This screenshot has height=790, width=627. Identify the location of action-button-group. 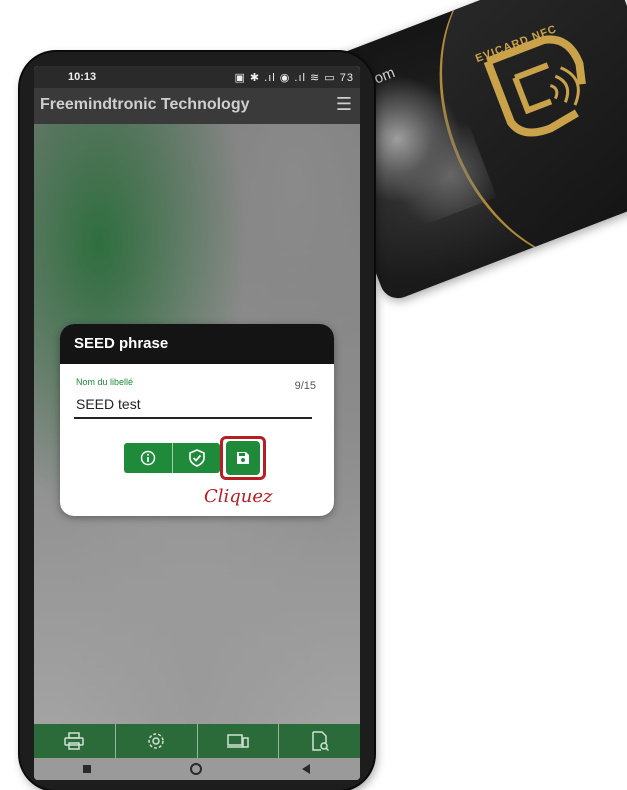
(172, 458).